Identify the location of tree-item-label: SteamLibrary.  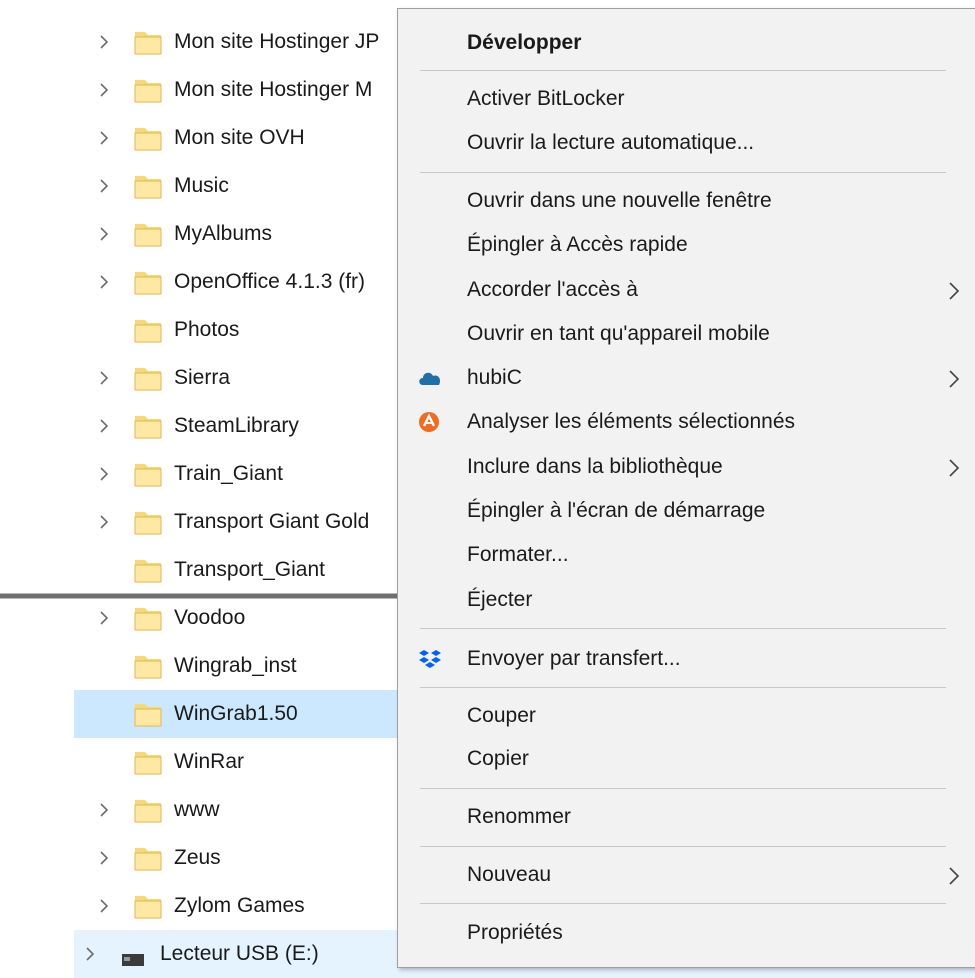
(236, 425).